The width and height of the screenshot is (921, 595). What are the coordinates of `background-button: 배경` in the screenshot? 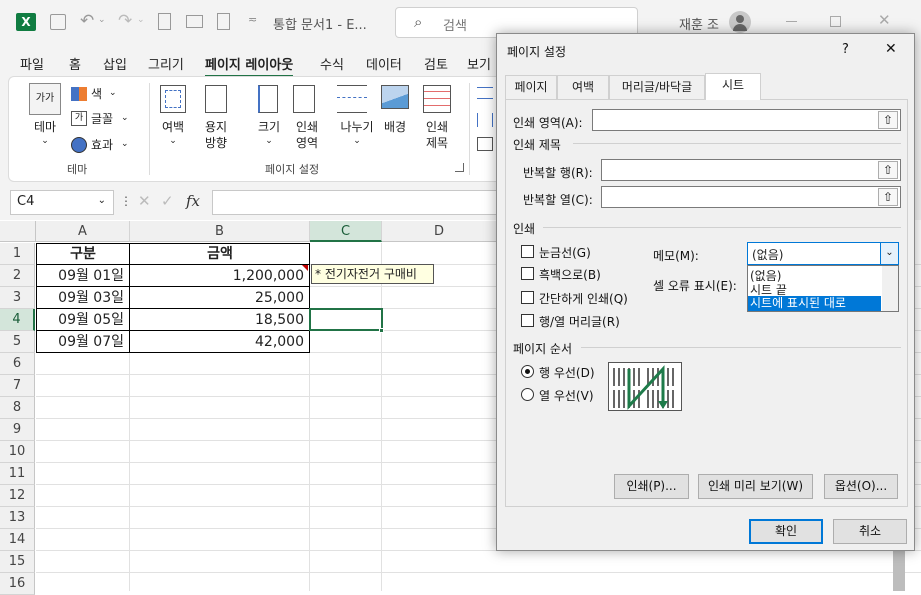 It's located at (395, 127).